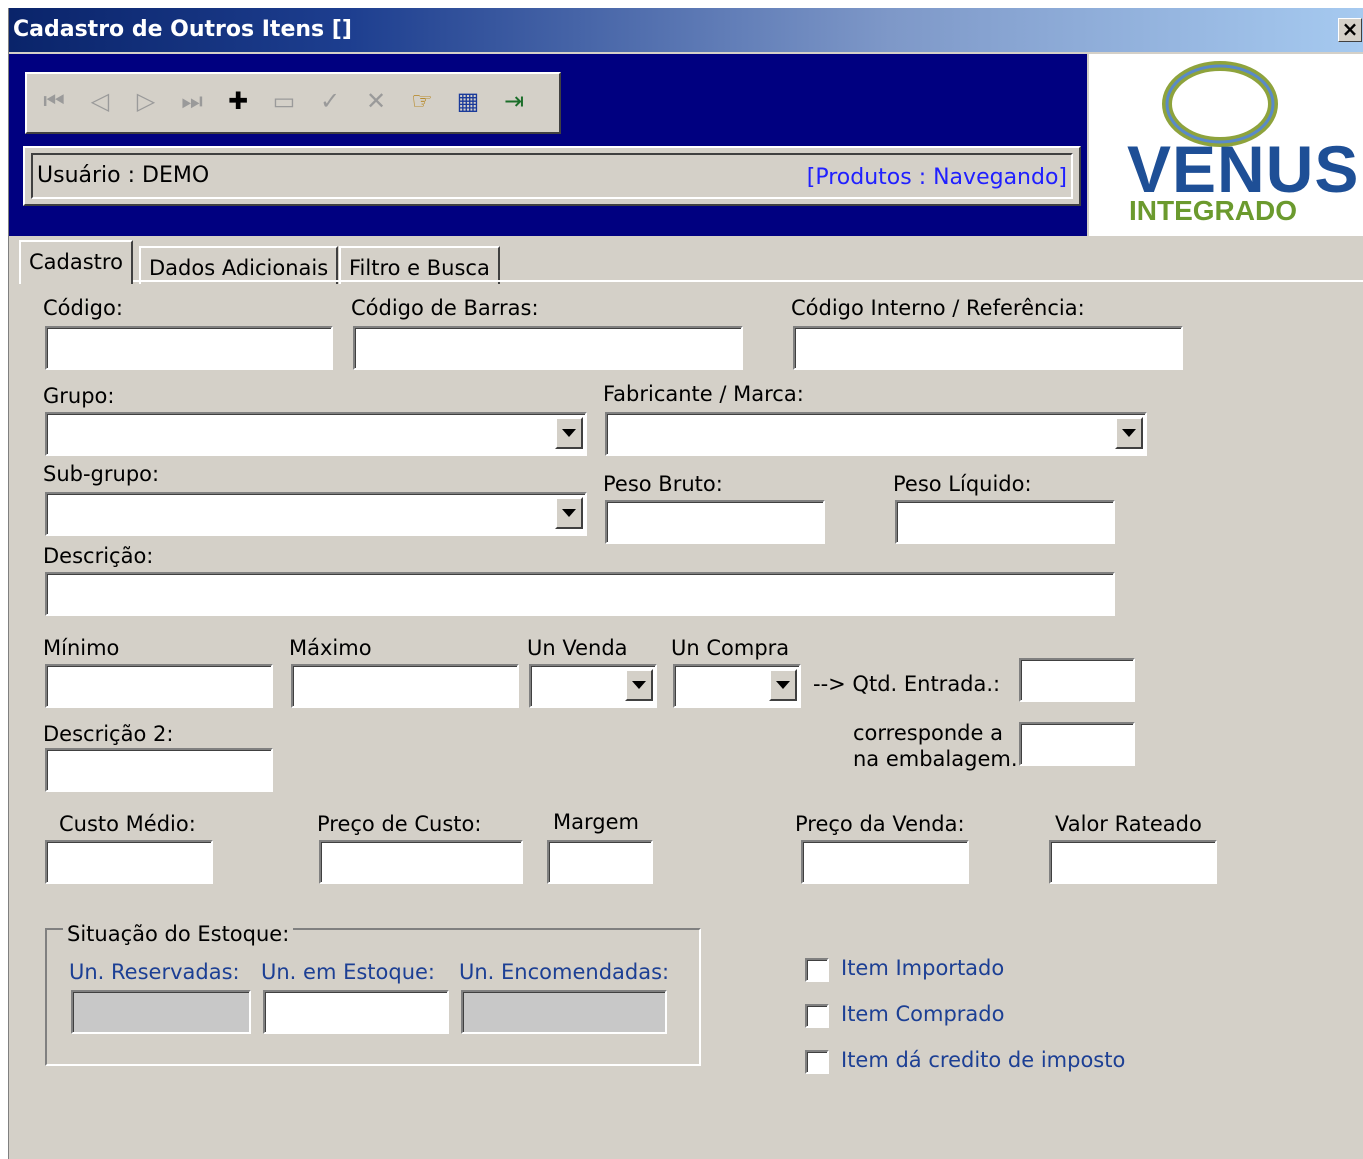  Describe the element at coordinates (239, 265) in the screenshot. I see `tab-dados-adicionais: Dados Adicionais` at that location.